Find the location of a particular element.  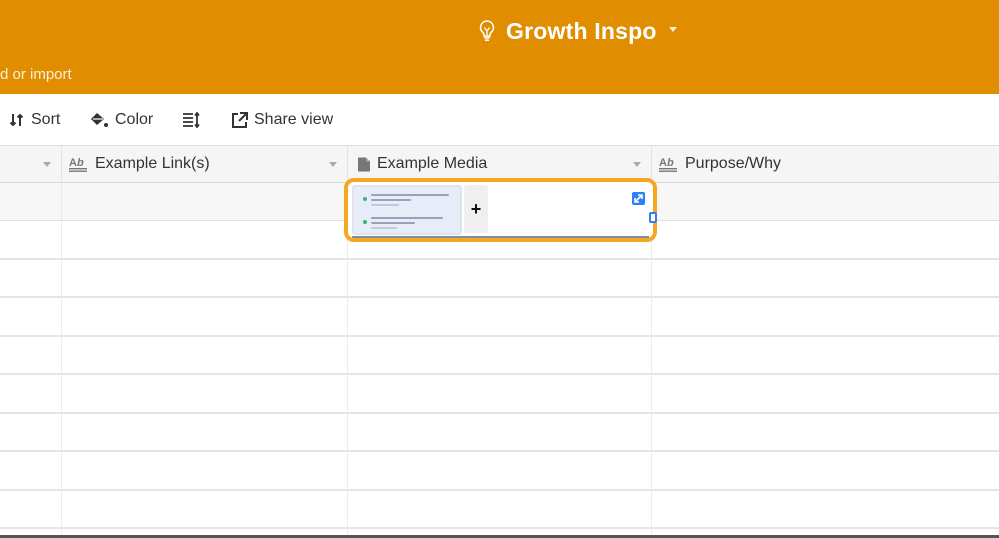

color-label: Color is located at coordinates (134, 119).